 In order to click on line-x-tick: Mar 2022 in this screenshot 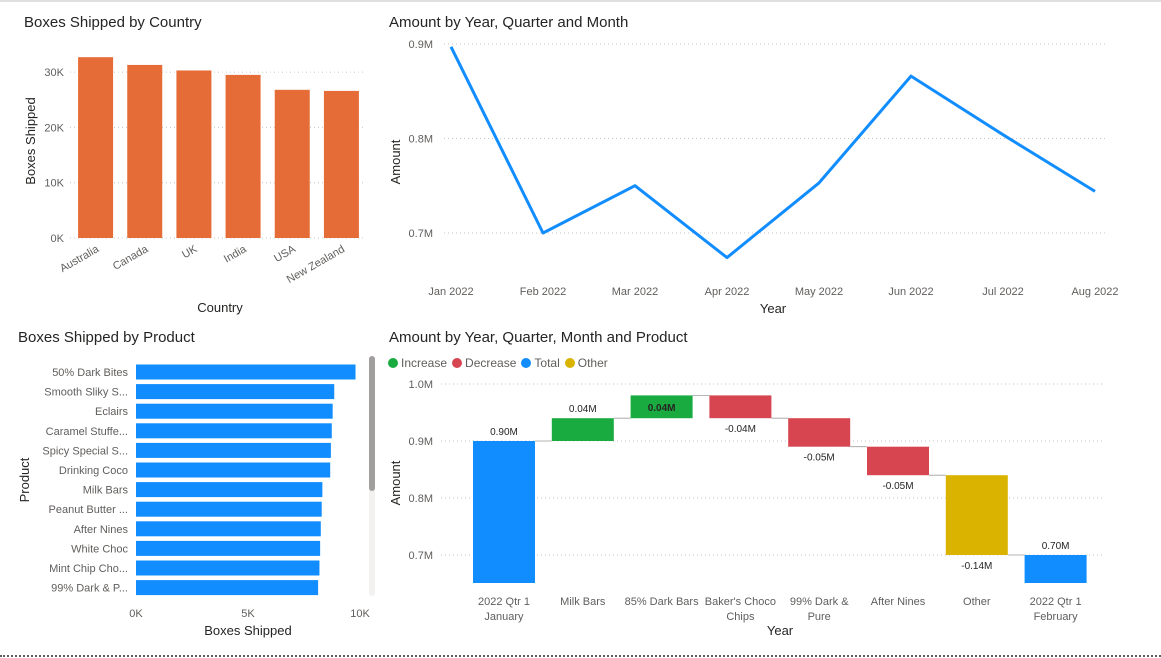, I will do `click(635, 292)`.